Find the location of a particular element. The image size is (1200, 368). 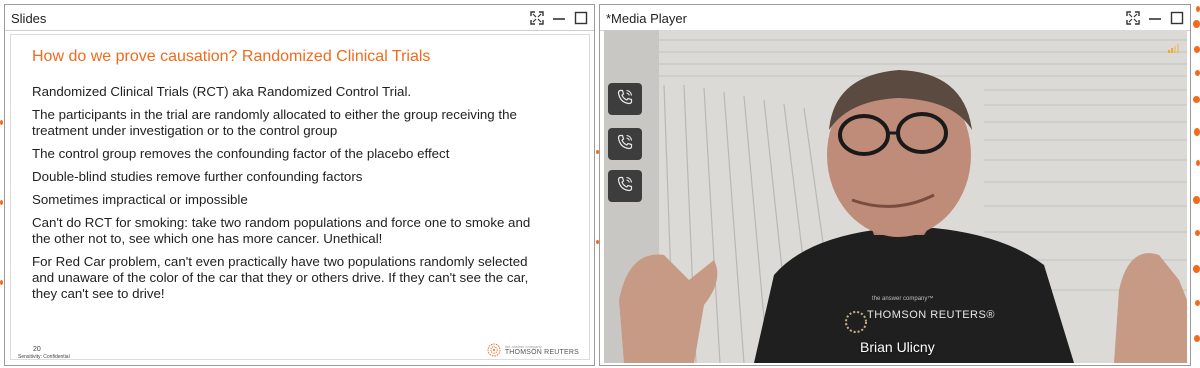

shirt-tagline: the answer company™ is located at coordinates (903, 299).